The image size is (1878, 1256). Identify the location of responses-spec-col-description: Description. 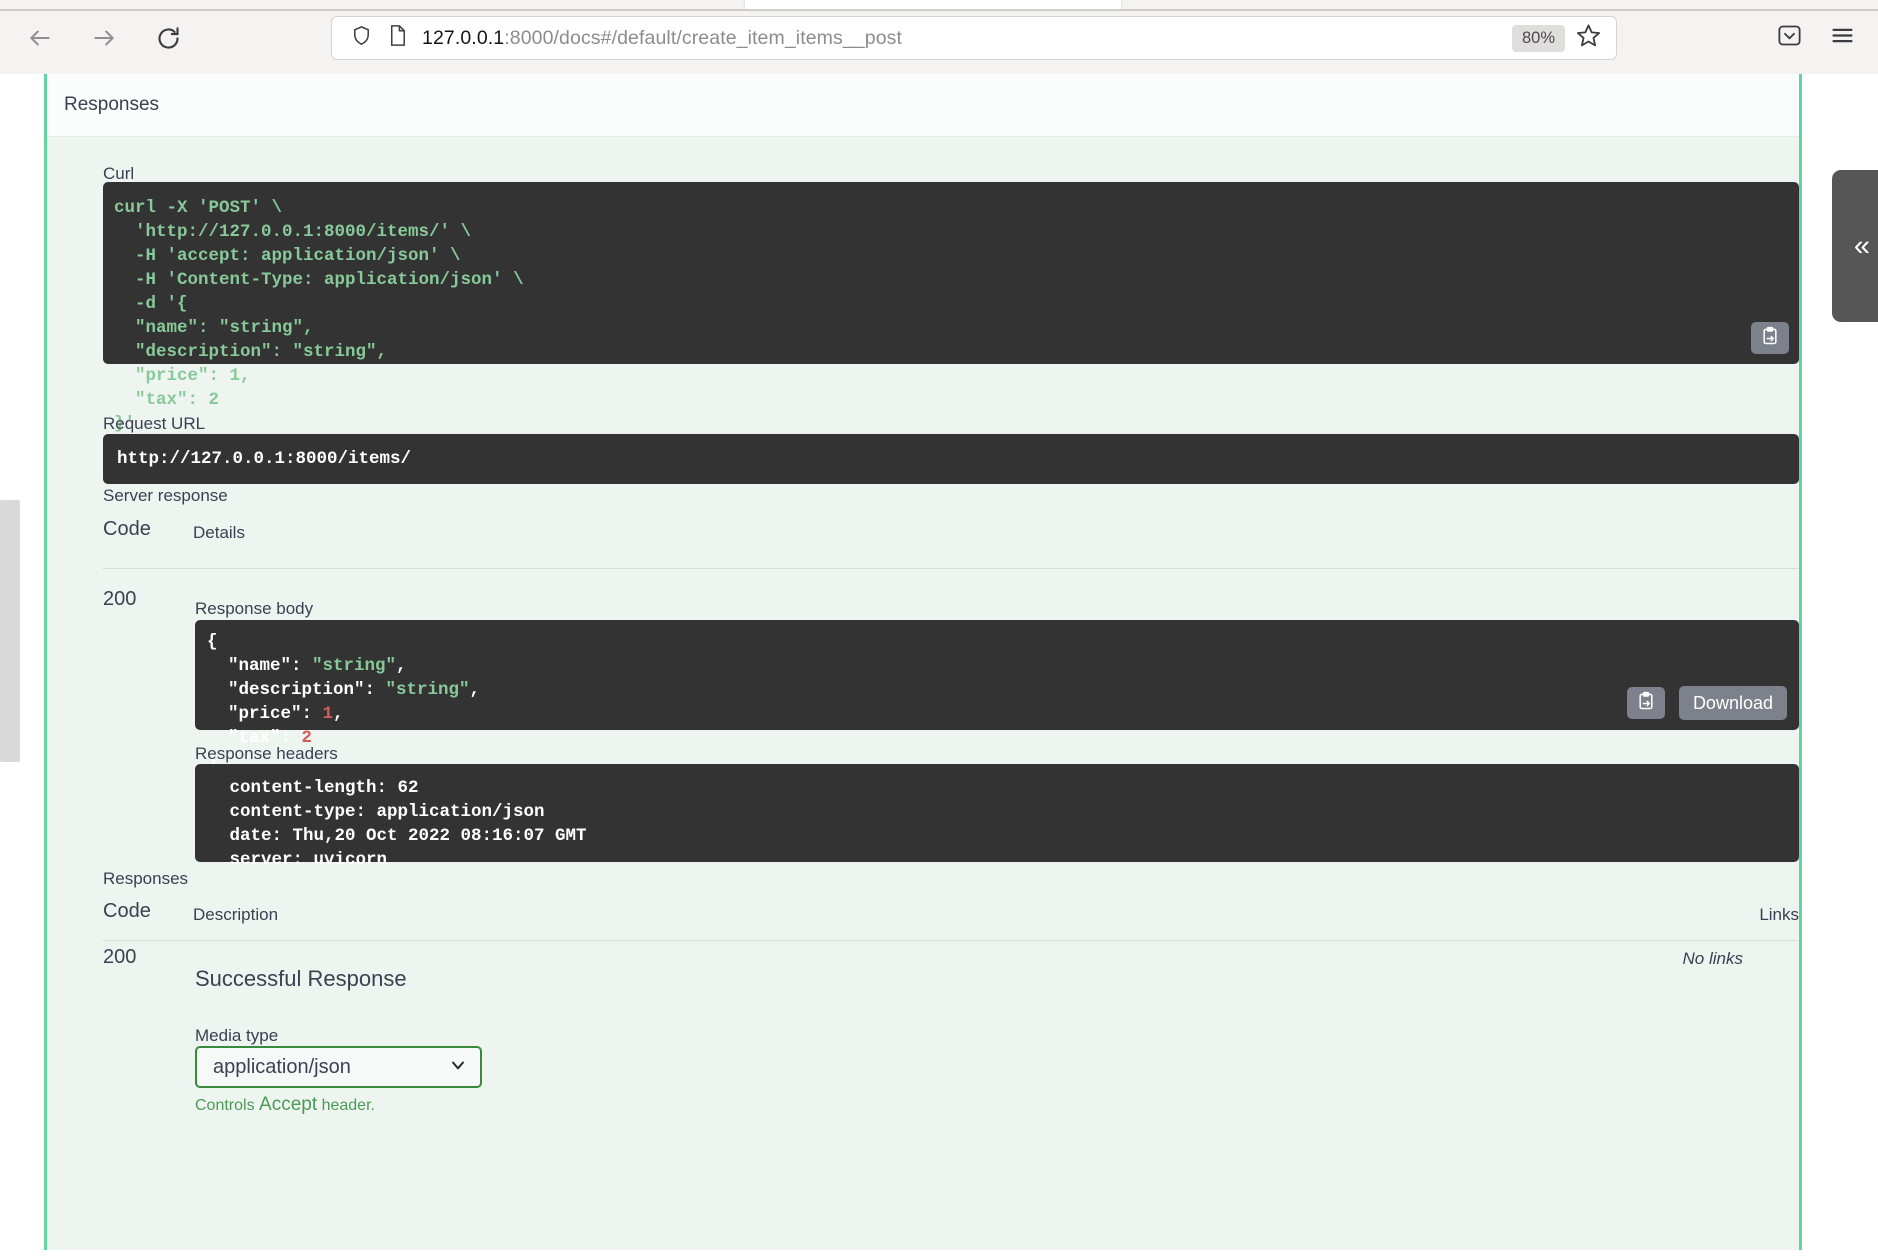
(236, 914).